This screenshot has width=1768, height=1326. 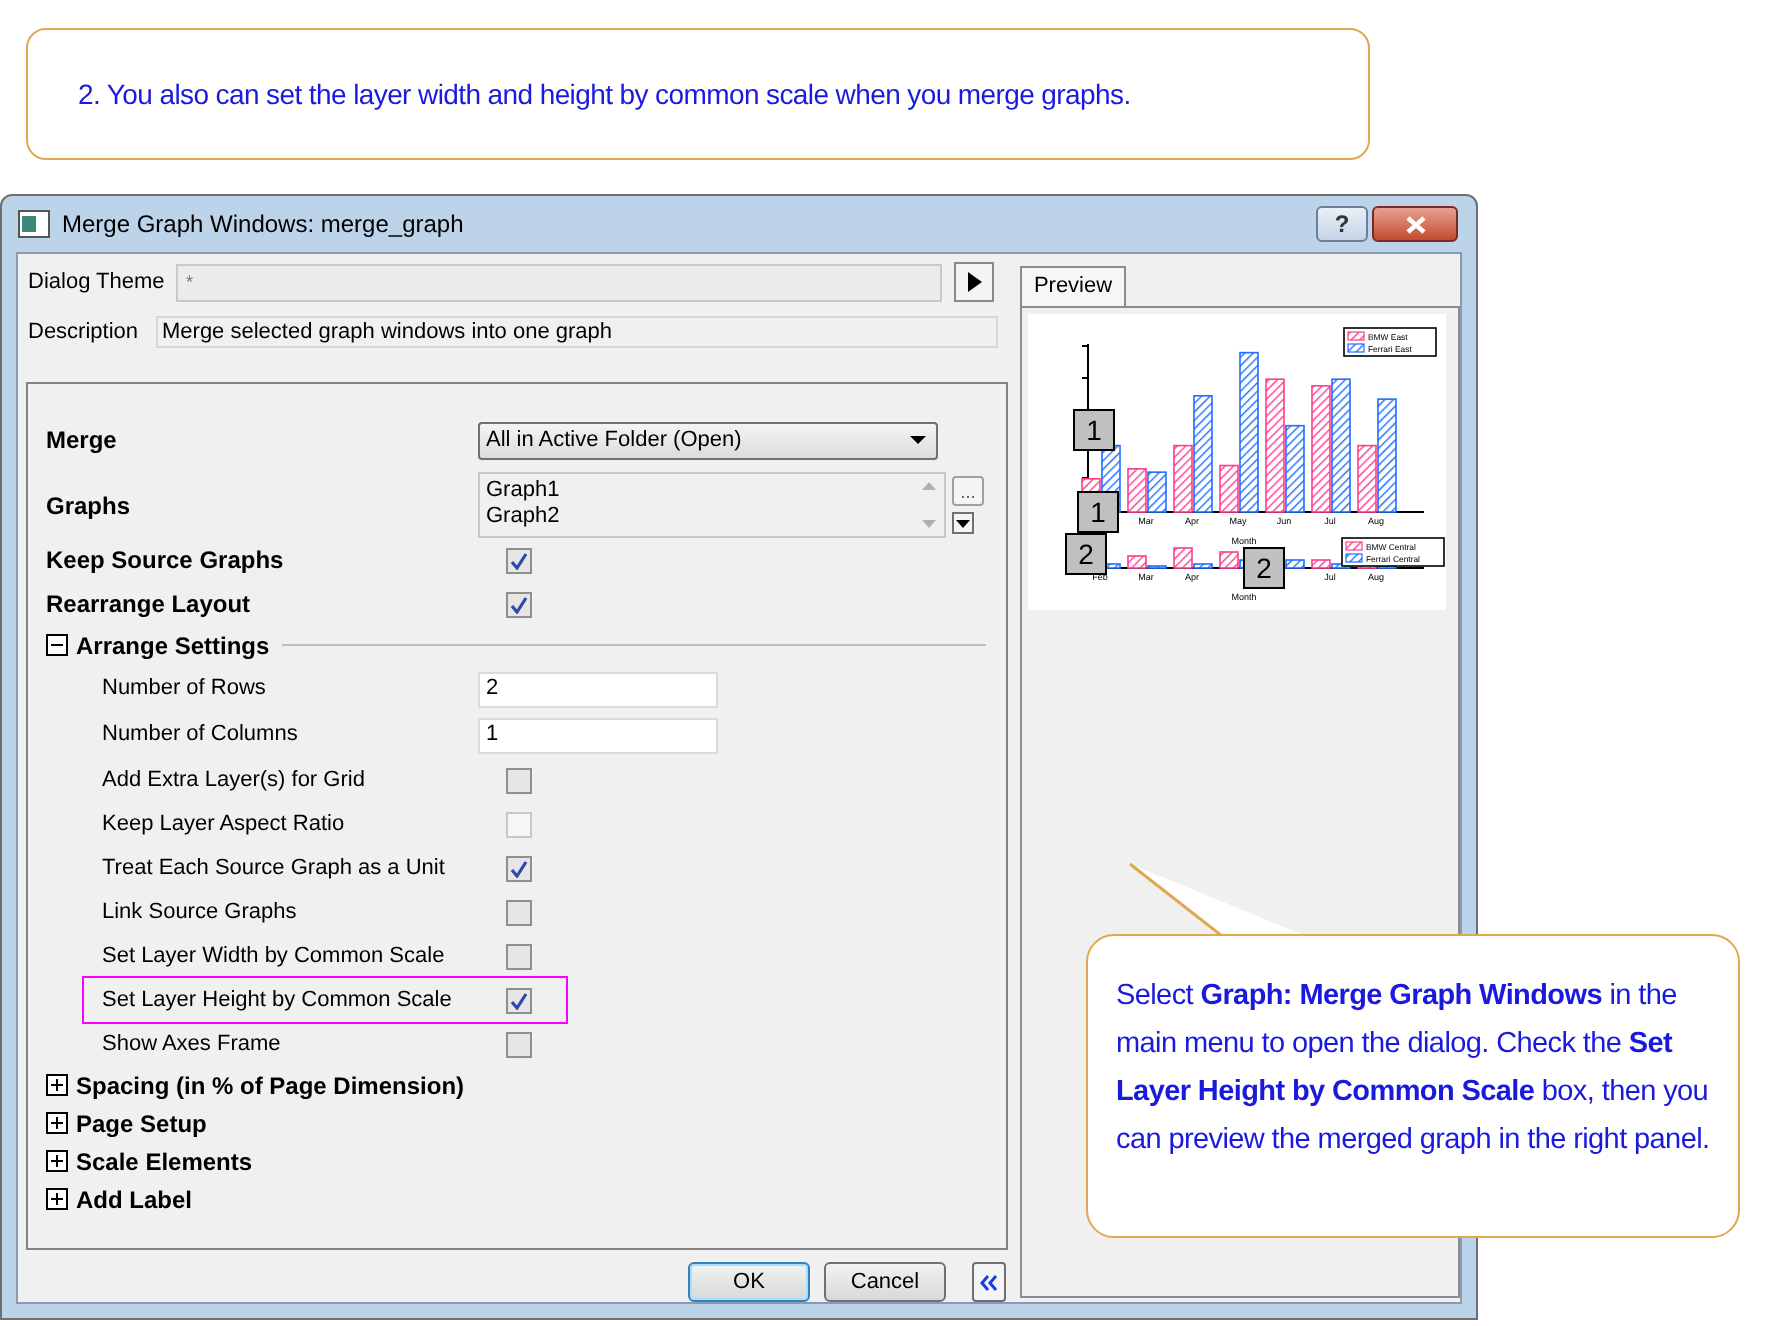 I want to click on play-icon, so click(x=974, y=282).